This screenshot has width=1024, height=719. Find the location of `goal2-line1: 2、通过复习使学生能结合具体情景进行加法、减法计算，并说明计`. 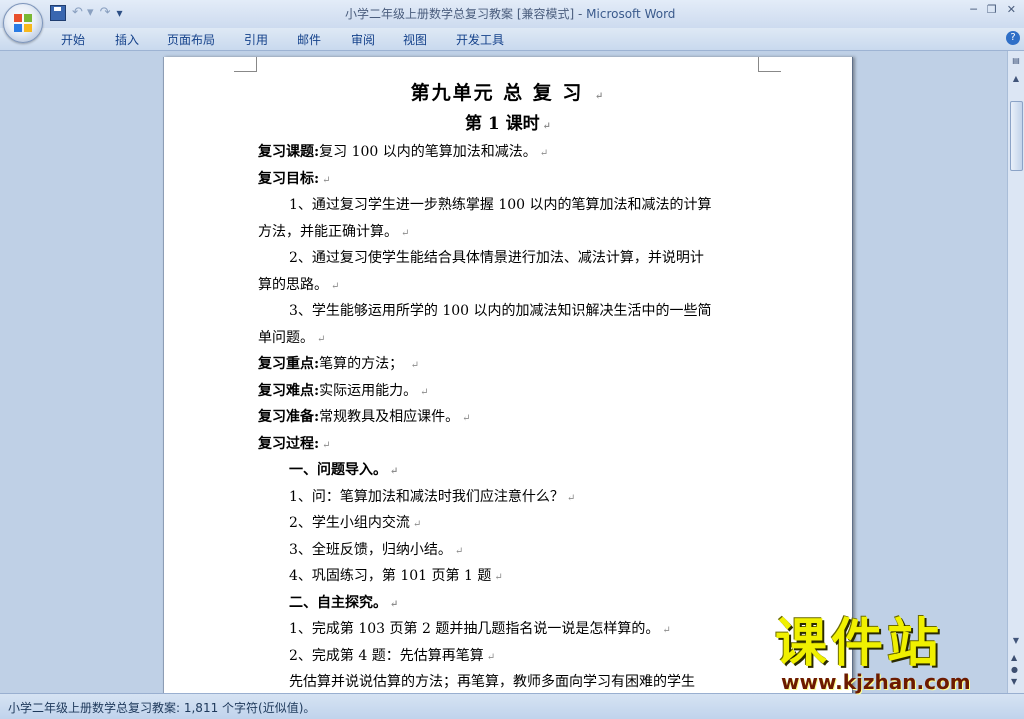

goal2-line1: 2、通过复习使学生能结合具体情景进行加法、减法计算，并说明计 is located at coordinates (496, 258).